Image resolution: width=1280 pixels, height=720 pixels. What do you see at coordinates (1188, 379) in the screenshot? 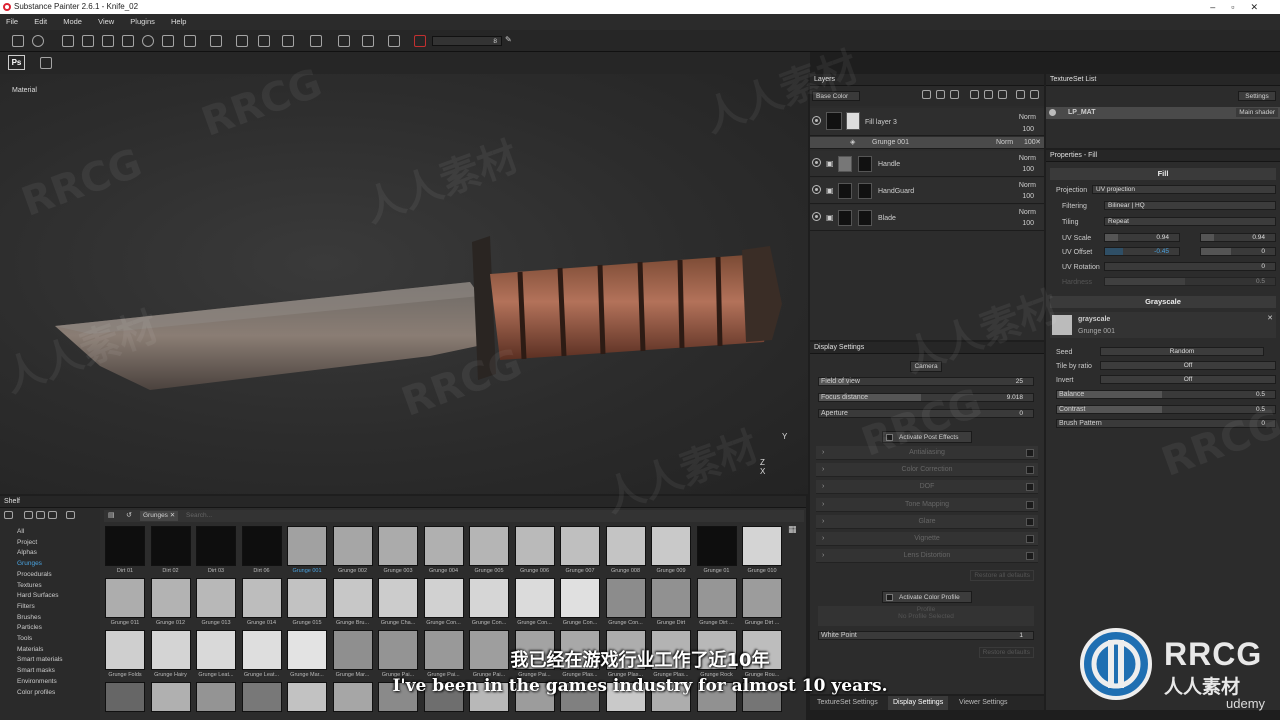
I see `invert-toggle: Off` at bounding box center [1188, 379].